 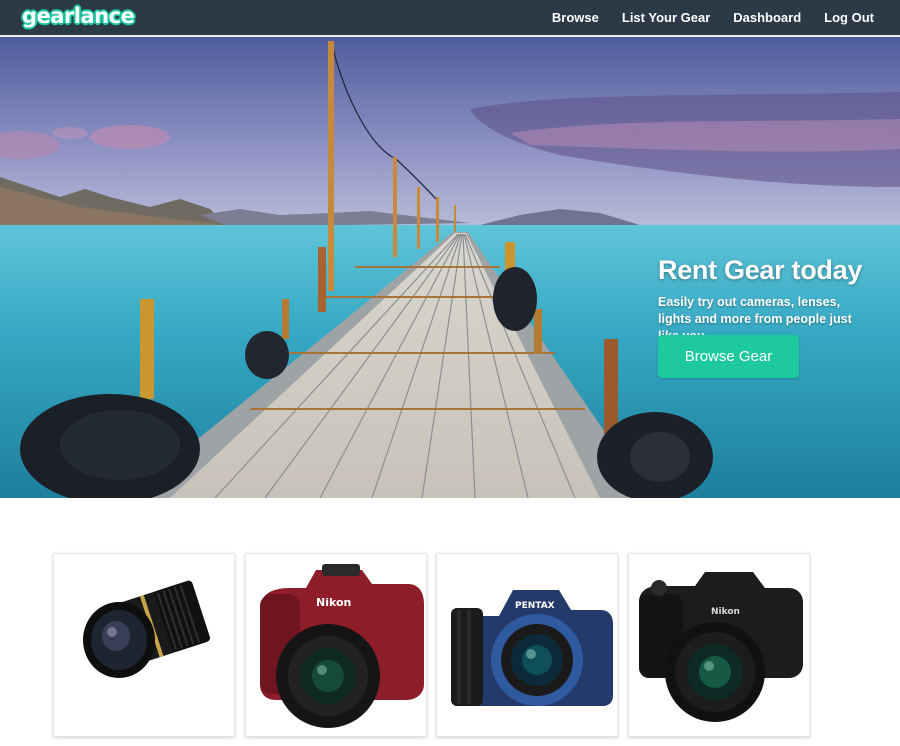 What do you see at coordinates (849, 17) in the screenshot?
I see `nav-link-log-out: Log Out` at bounding box center [849, 17].